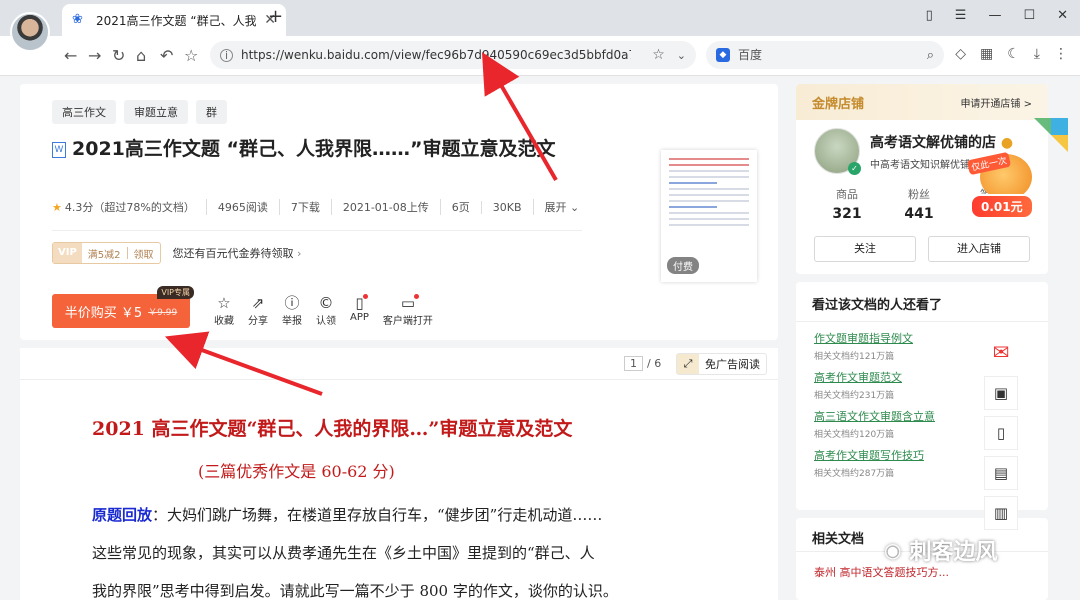 The height and width of the screenshot is (600, 1080). What do you see at coordinates (106, 253) in the screenshot?
I see `vip-coupon: VIP 满5减2 领取` at bounding box center [106, 253].